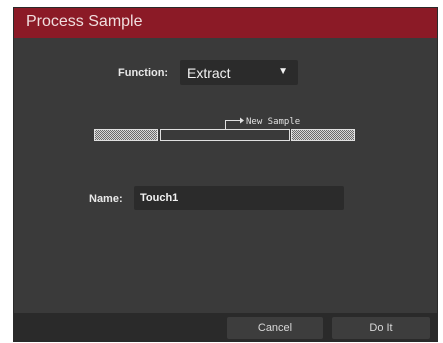 Image resolution: width=443 pixels, height=343 pixels. Describe the element at coordinates (239, 198) in the screenshot. I see `name-field: Touch1` at that location.